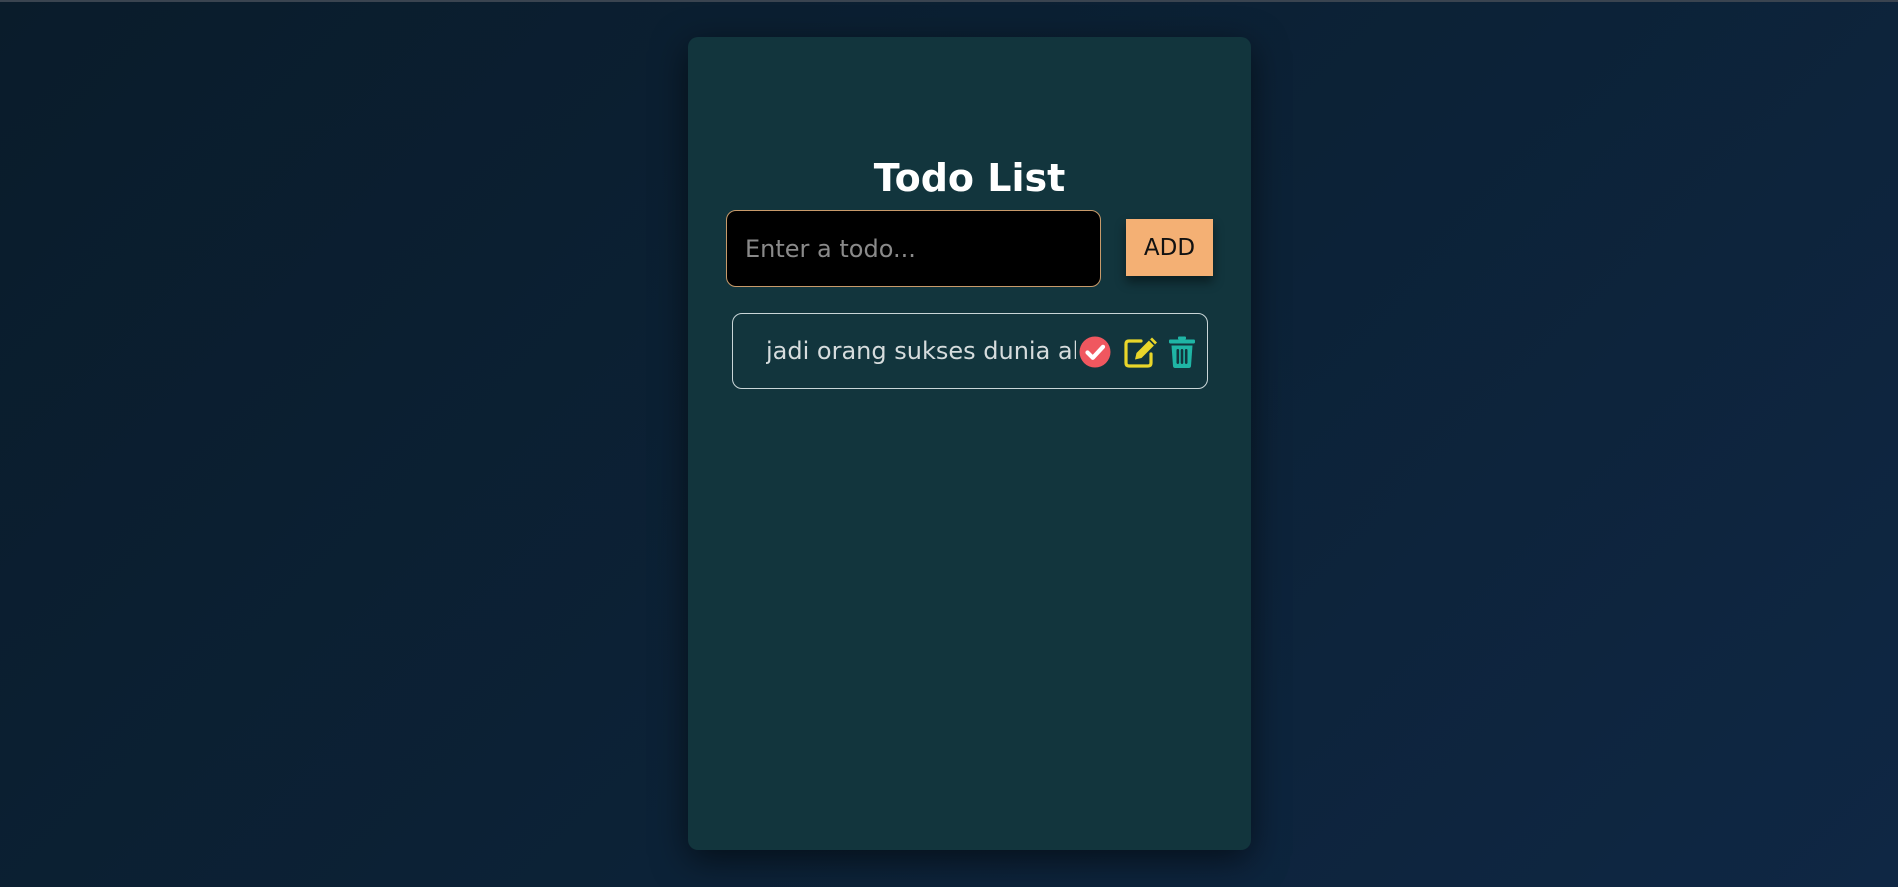 Image resolution: width=1898 pixels, height=887 pixels. Describe the element at coordinates (1140, 352) in the screenshot. I see `edit-icon` at that location.